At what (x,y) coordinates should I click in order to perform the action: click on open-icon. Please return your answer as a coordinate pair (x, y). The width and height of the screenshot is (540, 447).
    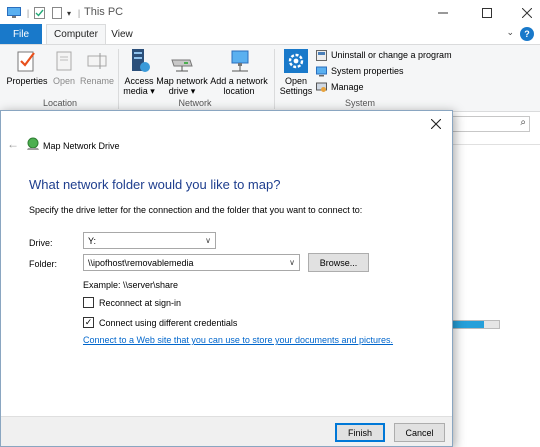
    Looking at the image, I should click on (64, 61).